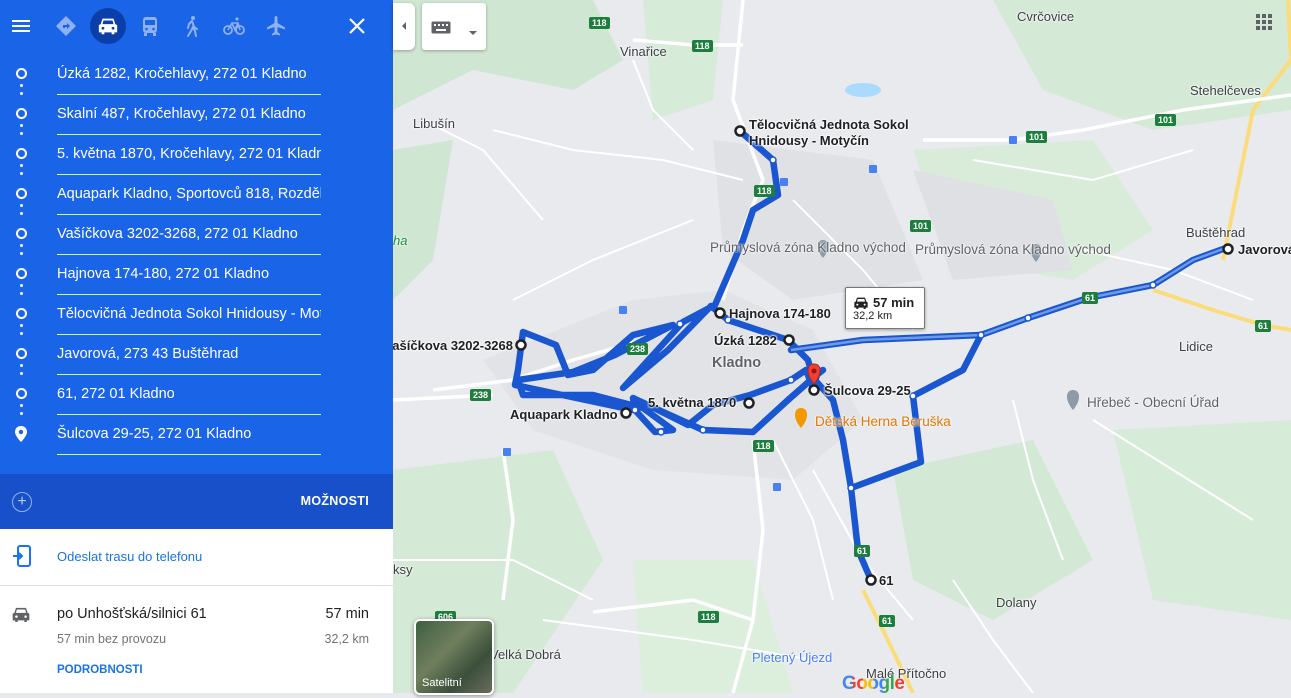 The image size is (1291, 698). I want to click on add-destination-icon: +, so click(22, 502).